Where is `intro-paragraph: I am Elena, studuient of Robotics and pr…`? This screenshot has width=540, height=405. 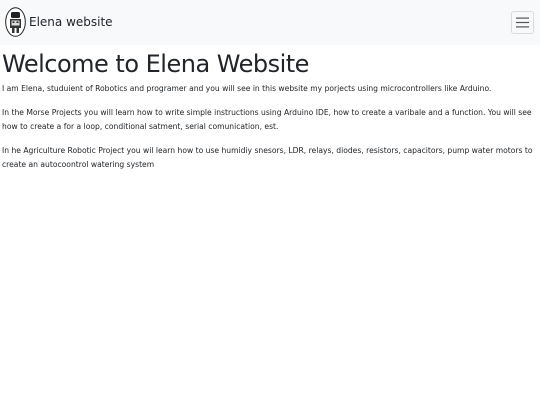 intro-paragraph: I am Elena, studuient of Robotics and pr… is located at coordinates (247, 88).